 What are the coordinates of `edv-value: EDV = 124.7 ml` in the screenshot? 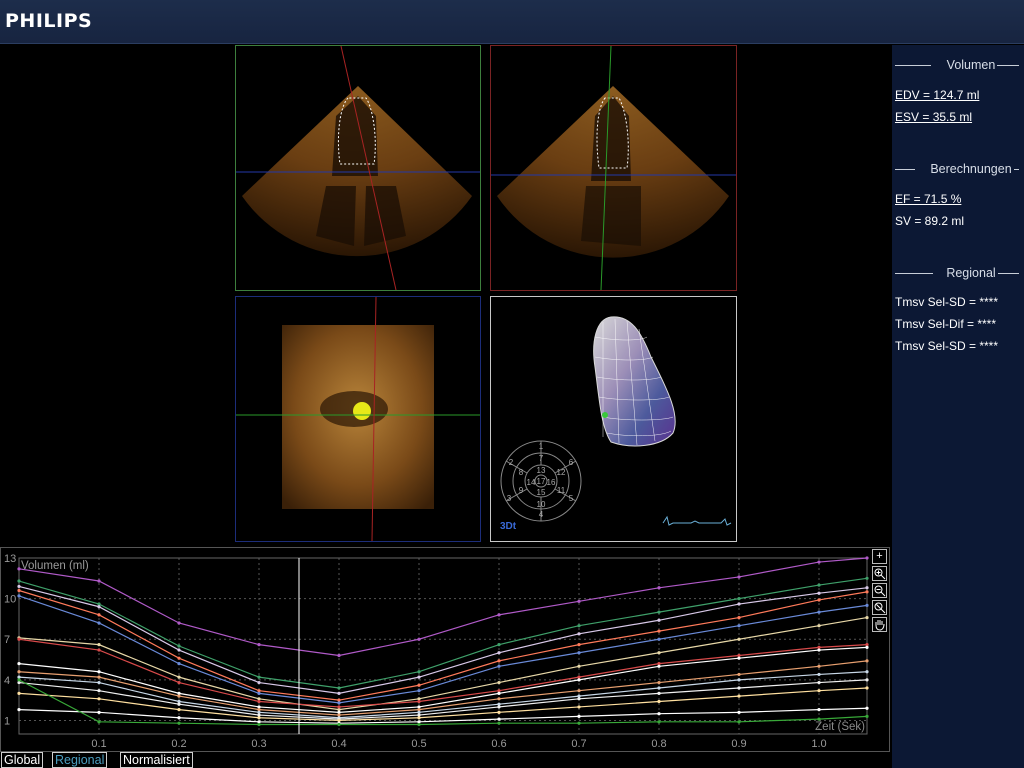 It's located at (937, 95).